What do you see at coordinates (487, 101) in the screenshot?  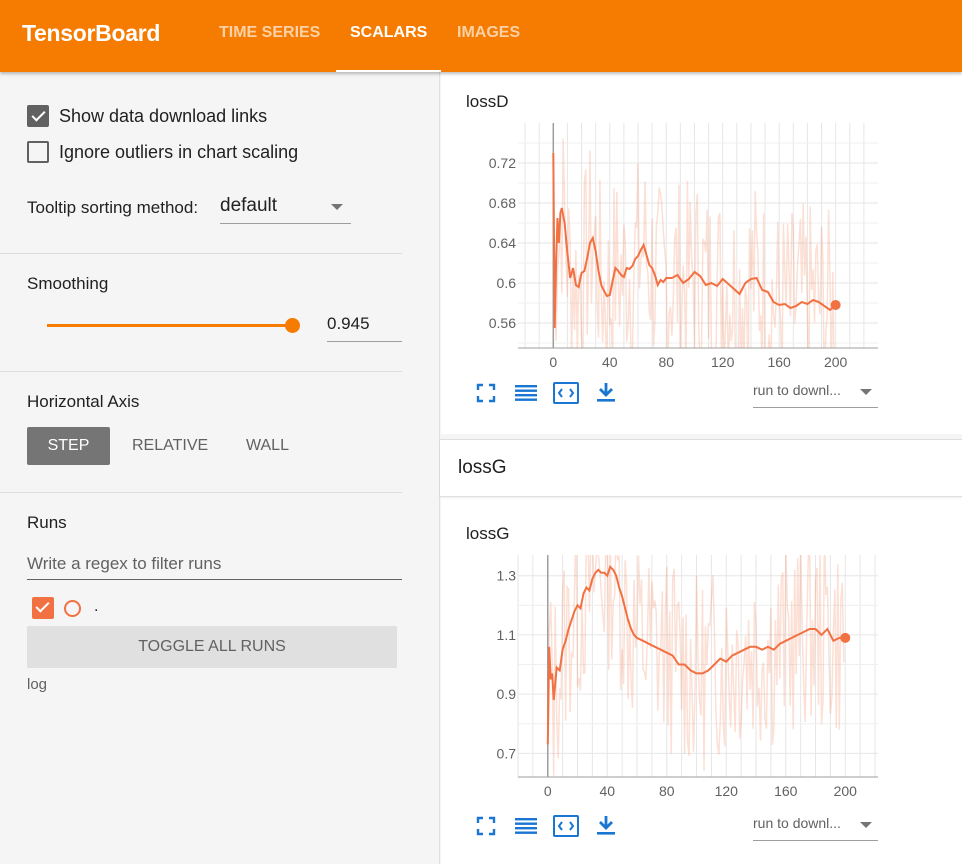 I see `chart-title-lossD: lossD` at bounding box center [487, 101].